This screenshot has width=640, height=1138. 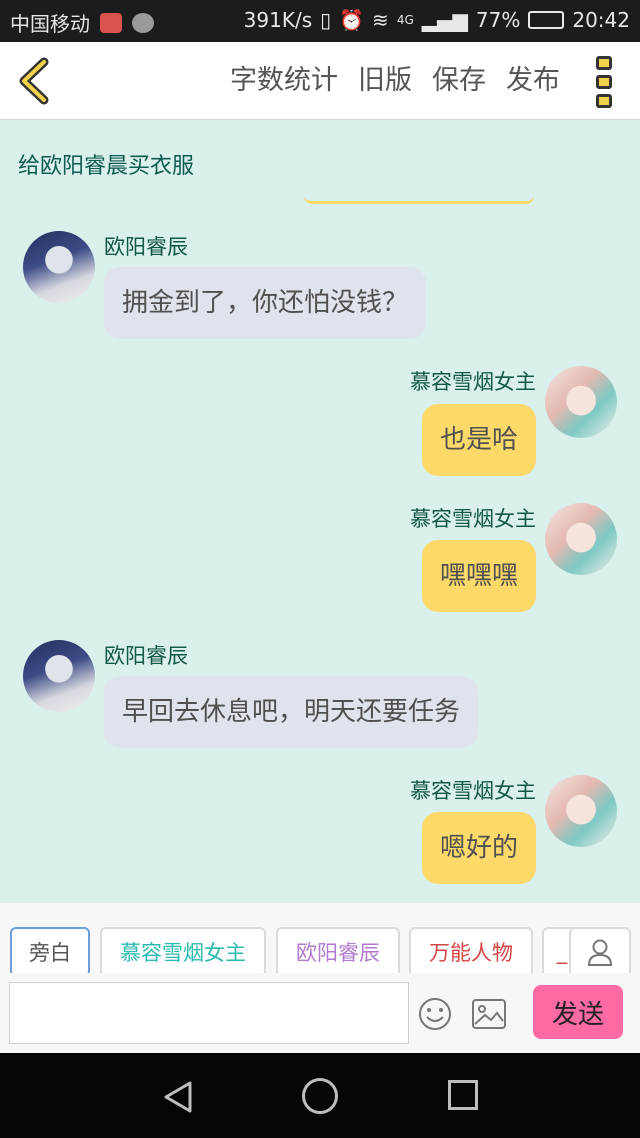 What do you see at coordinates (478, 576) in the screenshot?
I see `message-bubble: 嘿嘿嘿` at bounding box center [478, 576].